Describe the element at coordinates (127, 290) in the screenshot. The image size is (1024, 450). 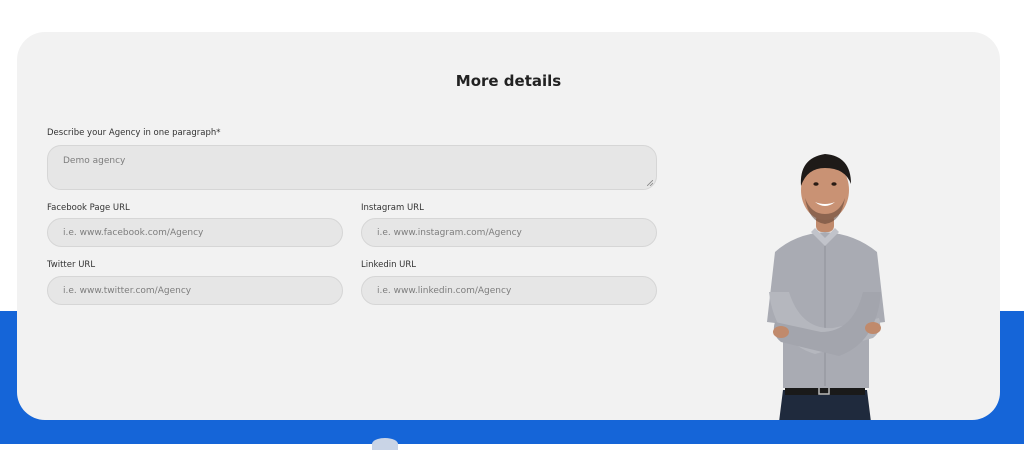
I see `twitter-placeholder: i.e. www.twitter.com/Agency` at that location.